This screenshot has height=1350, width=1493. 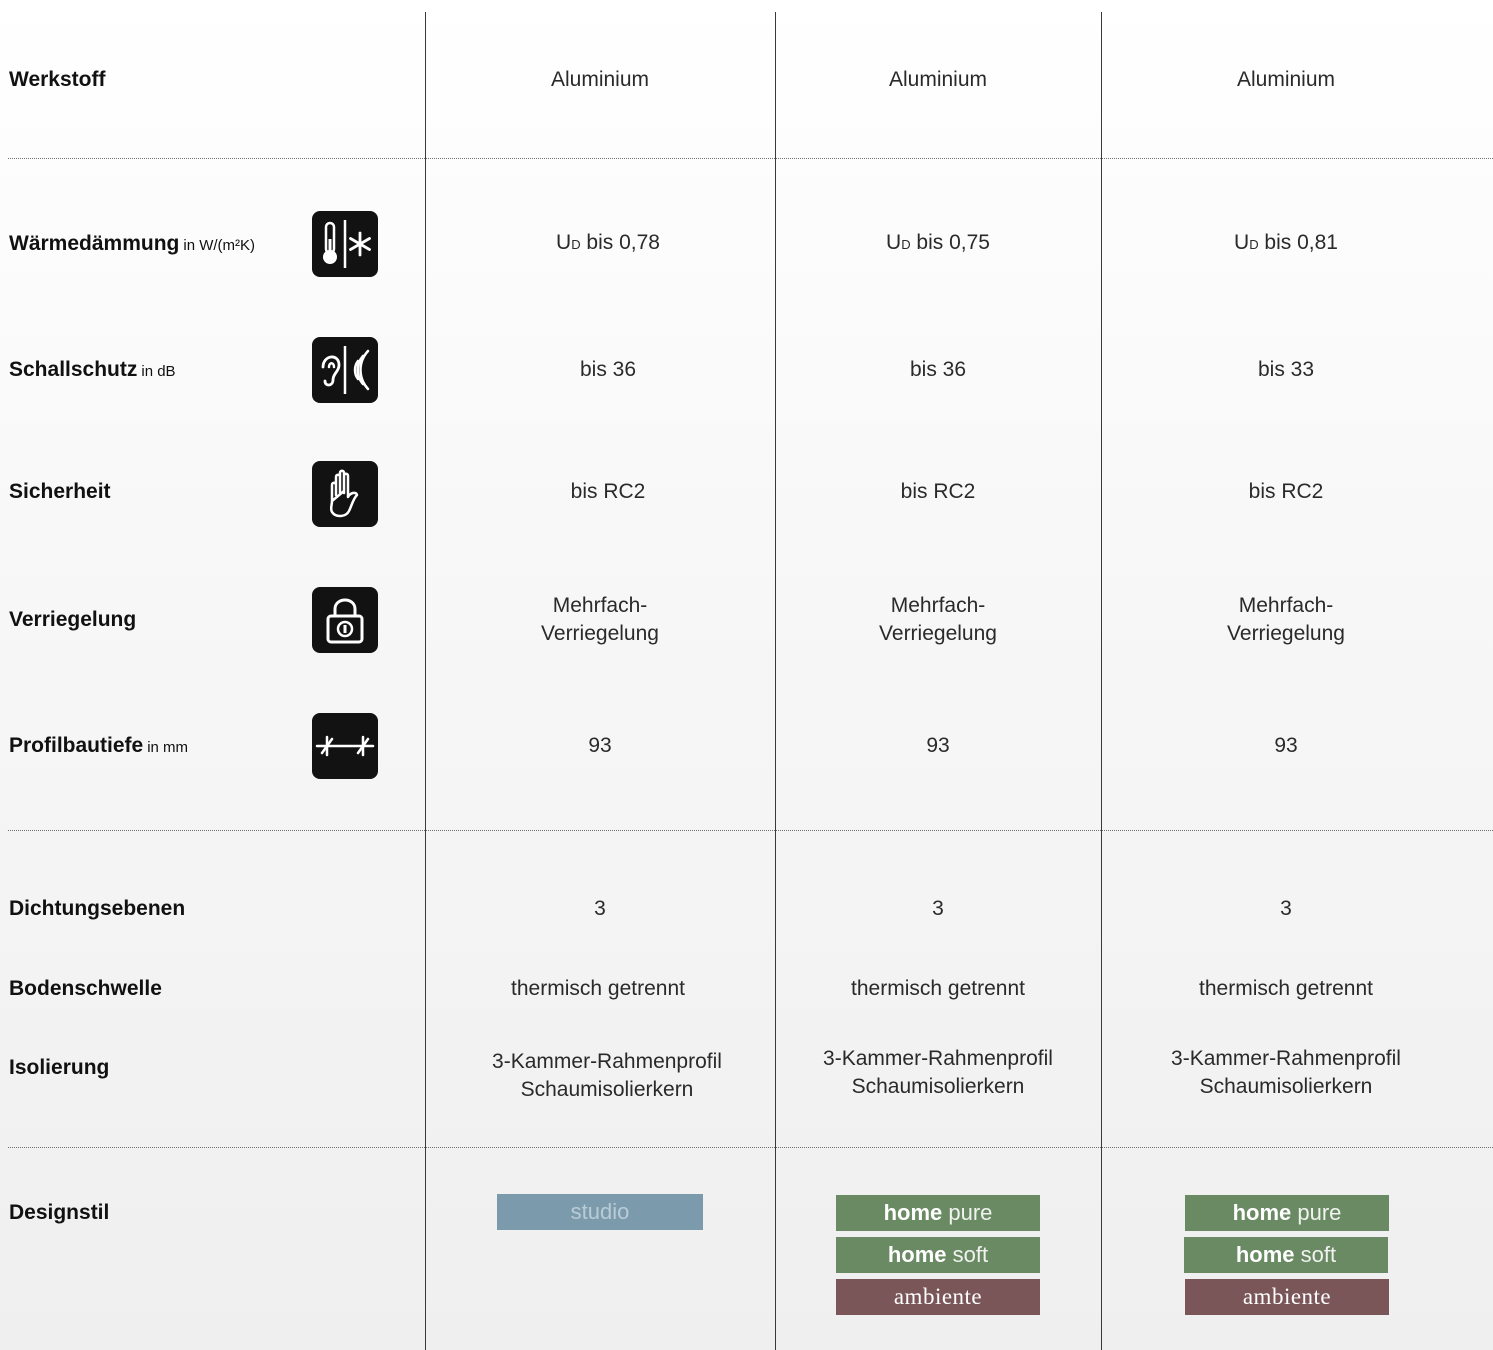 I want to click on row-label-verriegelung: Verriegelung, so click(x=73, y=619).